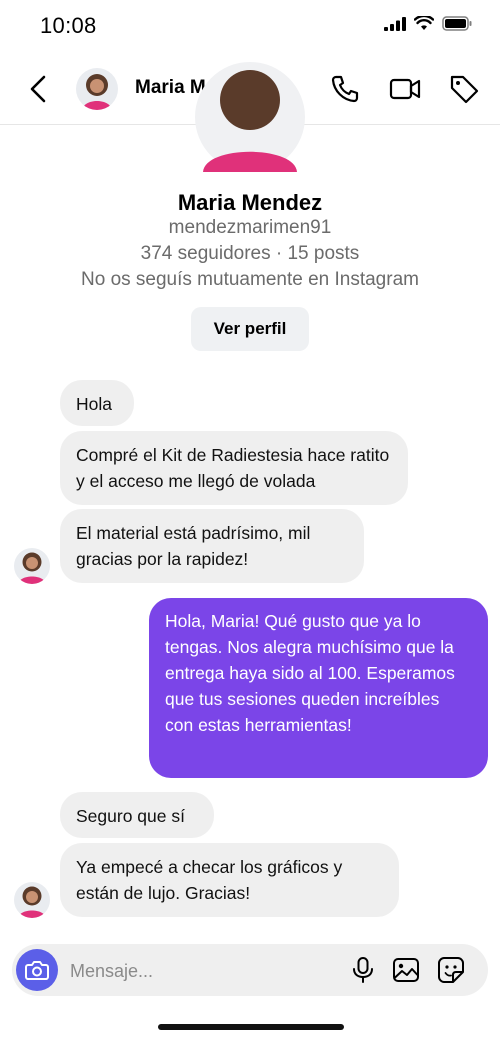 This screenshot has width=500, height=1042. What do you see at coordinates (250, 329) in the screenshot?
I see `view-profile-button: Ver perfil` at bounding box center [250, 329].